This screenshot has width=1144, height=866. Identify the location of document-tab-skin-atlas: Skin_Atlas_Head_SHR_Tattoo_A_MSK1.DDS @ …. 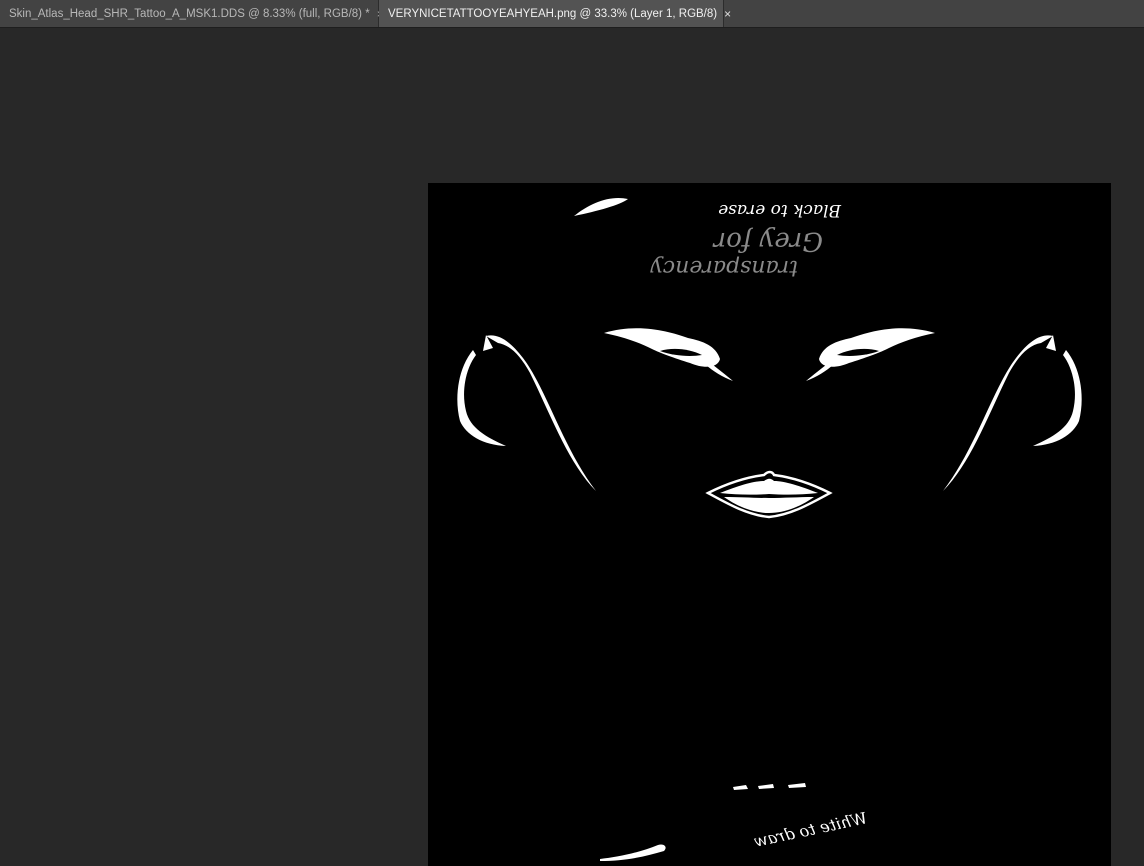
(192, 13).